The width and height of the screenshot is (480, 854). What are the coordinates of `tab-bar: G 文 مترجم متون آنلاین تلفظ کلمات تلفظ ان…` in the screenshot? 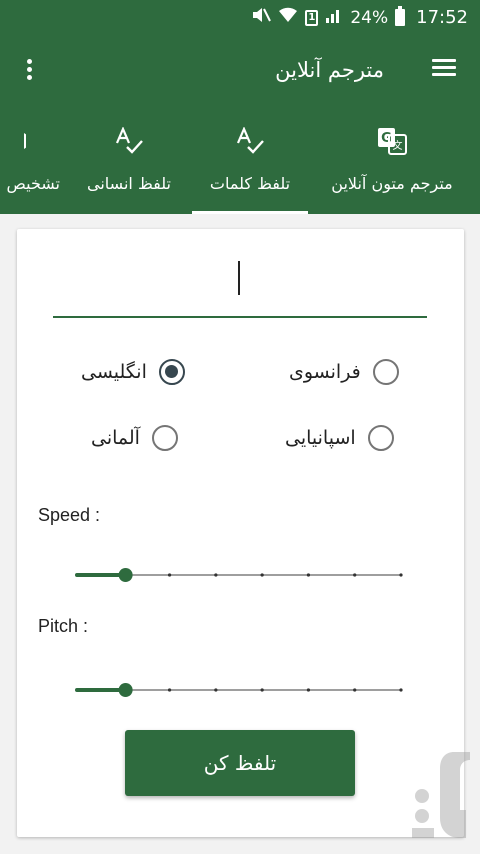 It's located at (240, 162).